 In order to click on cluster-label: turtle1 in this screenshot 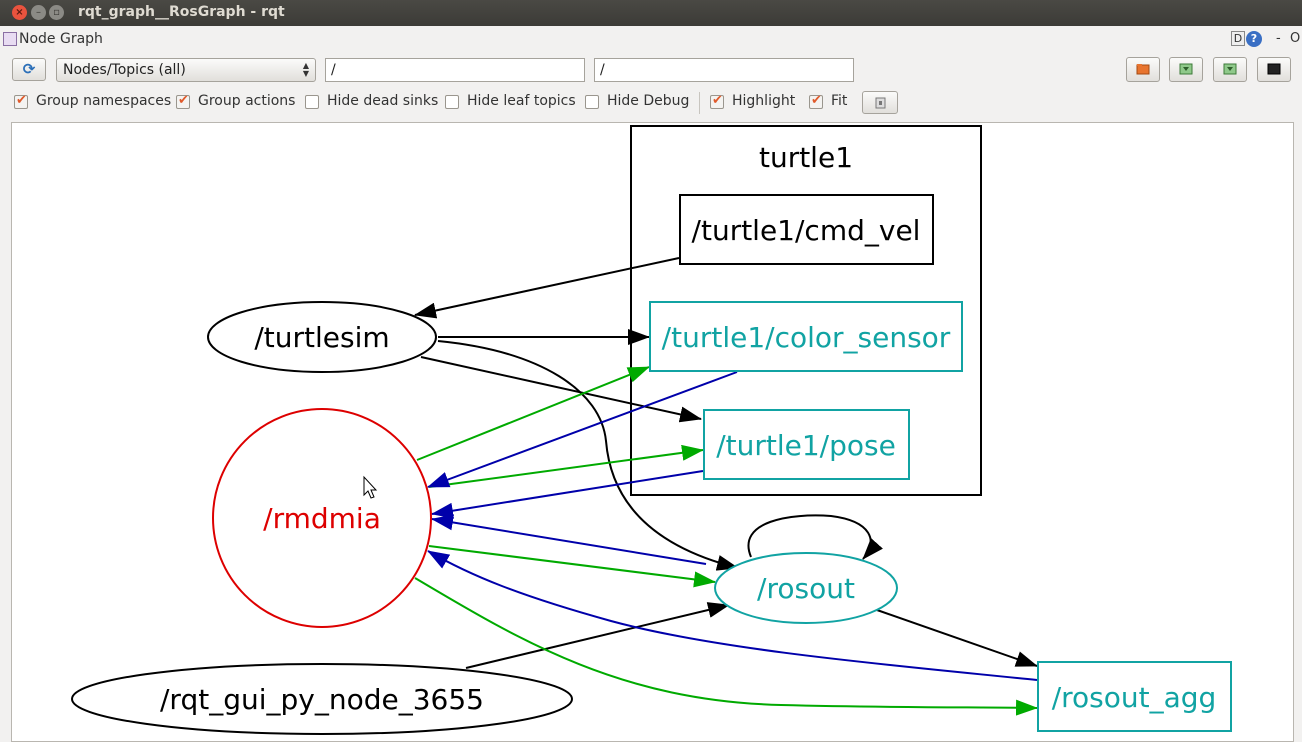, I will do `click(806, 157)`.